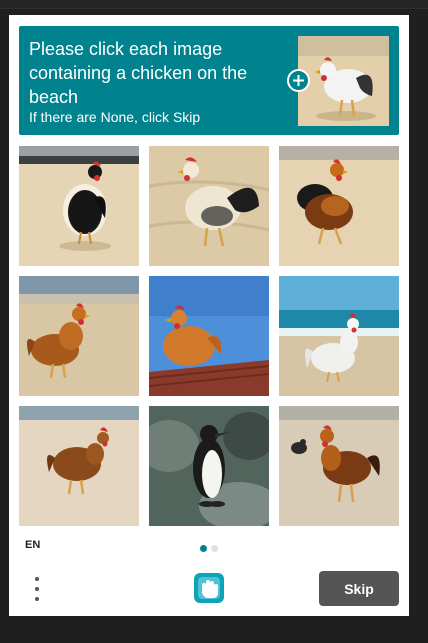  Describe the element at coordinates (209, 588) in the screenshot. I see `hcaptcha-hand-icon` at that location.